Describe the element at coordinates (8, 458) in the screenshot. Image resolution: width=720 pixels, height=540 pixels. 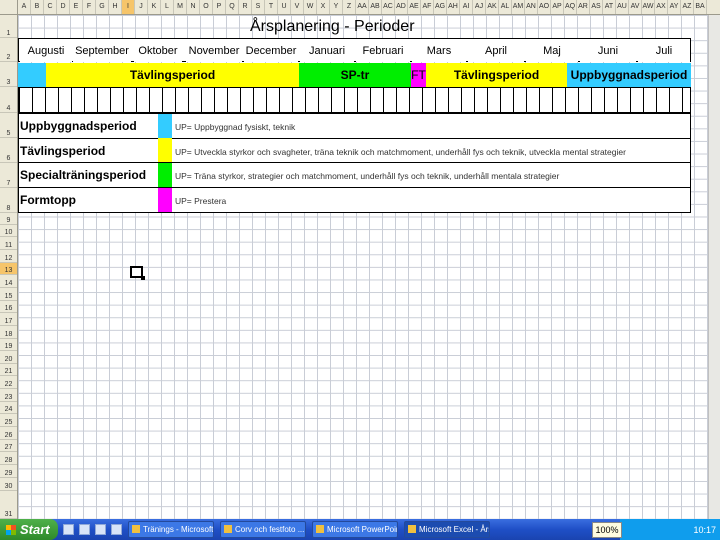
I see `row-header: 28` at that location.